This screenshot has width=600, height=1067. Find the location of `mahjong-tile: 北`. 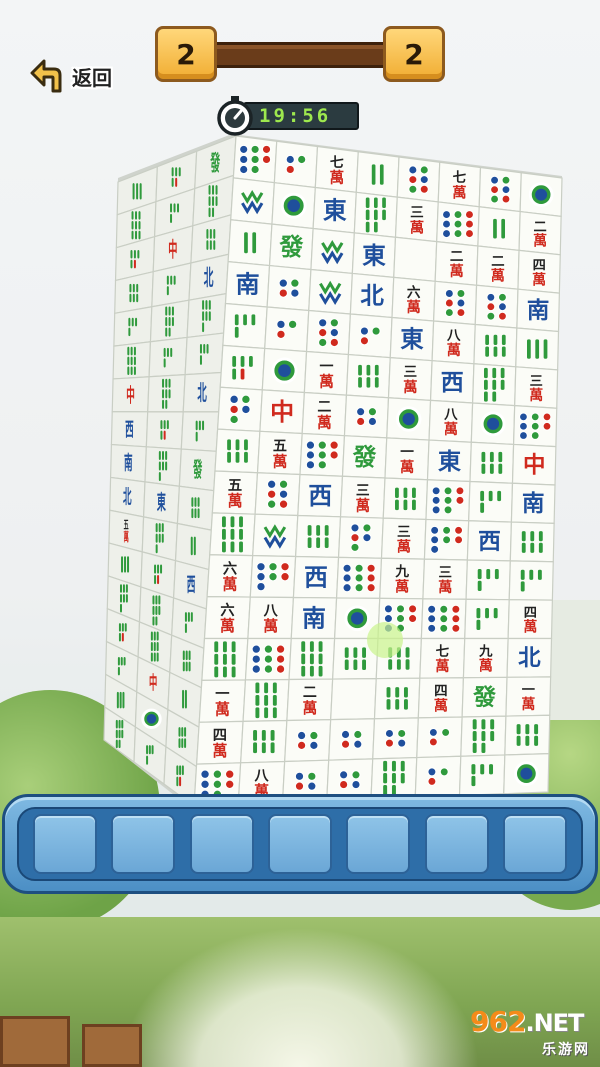

mahjong-tile: 北 is located at coordinates (372, 295).